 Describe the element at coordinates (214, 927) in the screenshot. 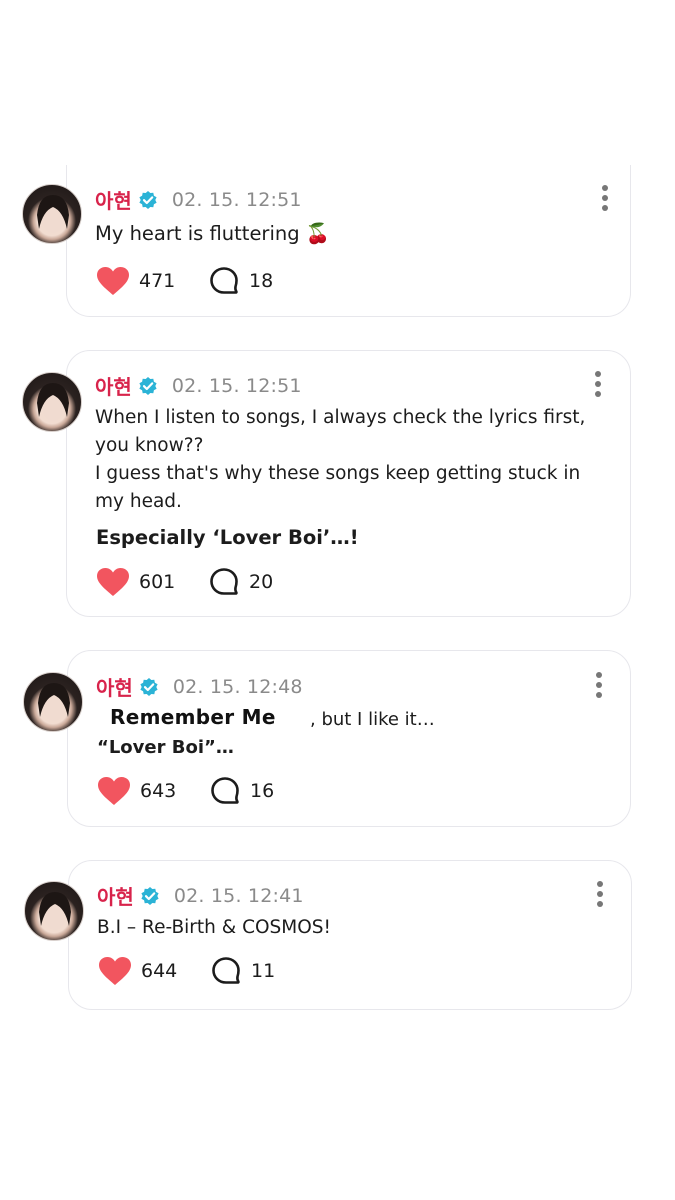

I see `post-text: B.I – Re-Birth & COSMOS!` at that location.